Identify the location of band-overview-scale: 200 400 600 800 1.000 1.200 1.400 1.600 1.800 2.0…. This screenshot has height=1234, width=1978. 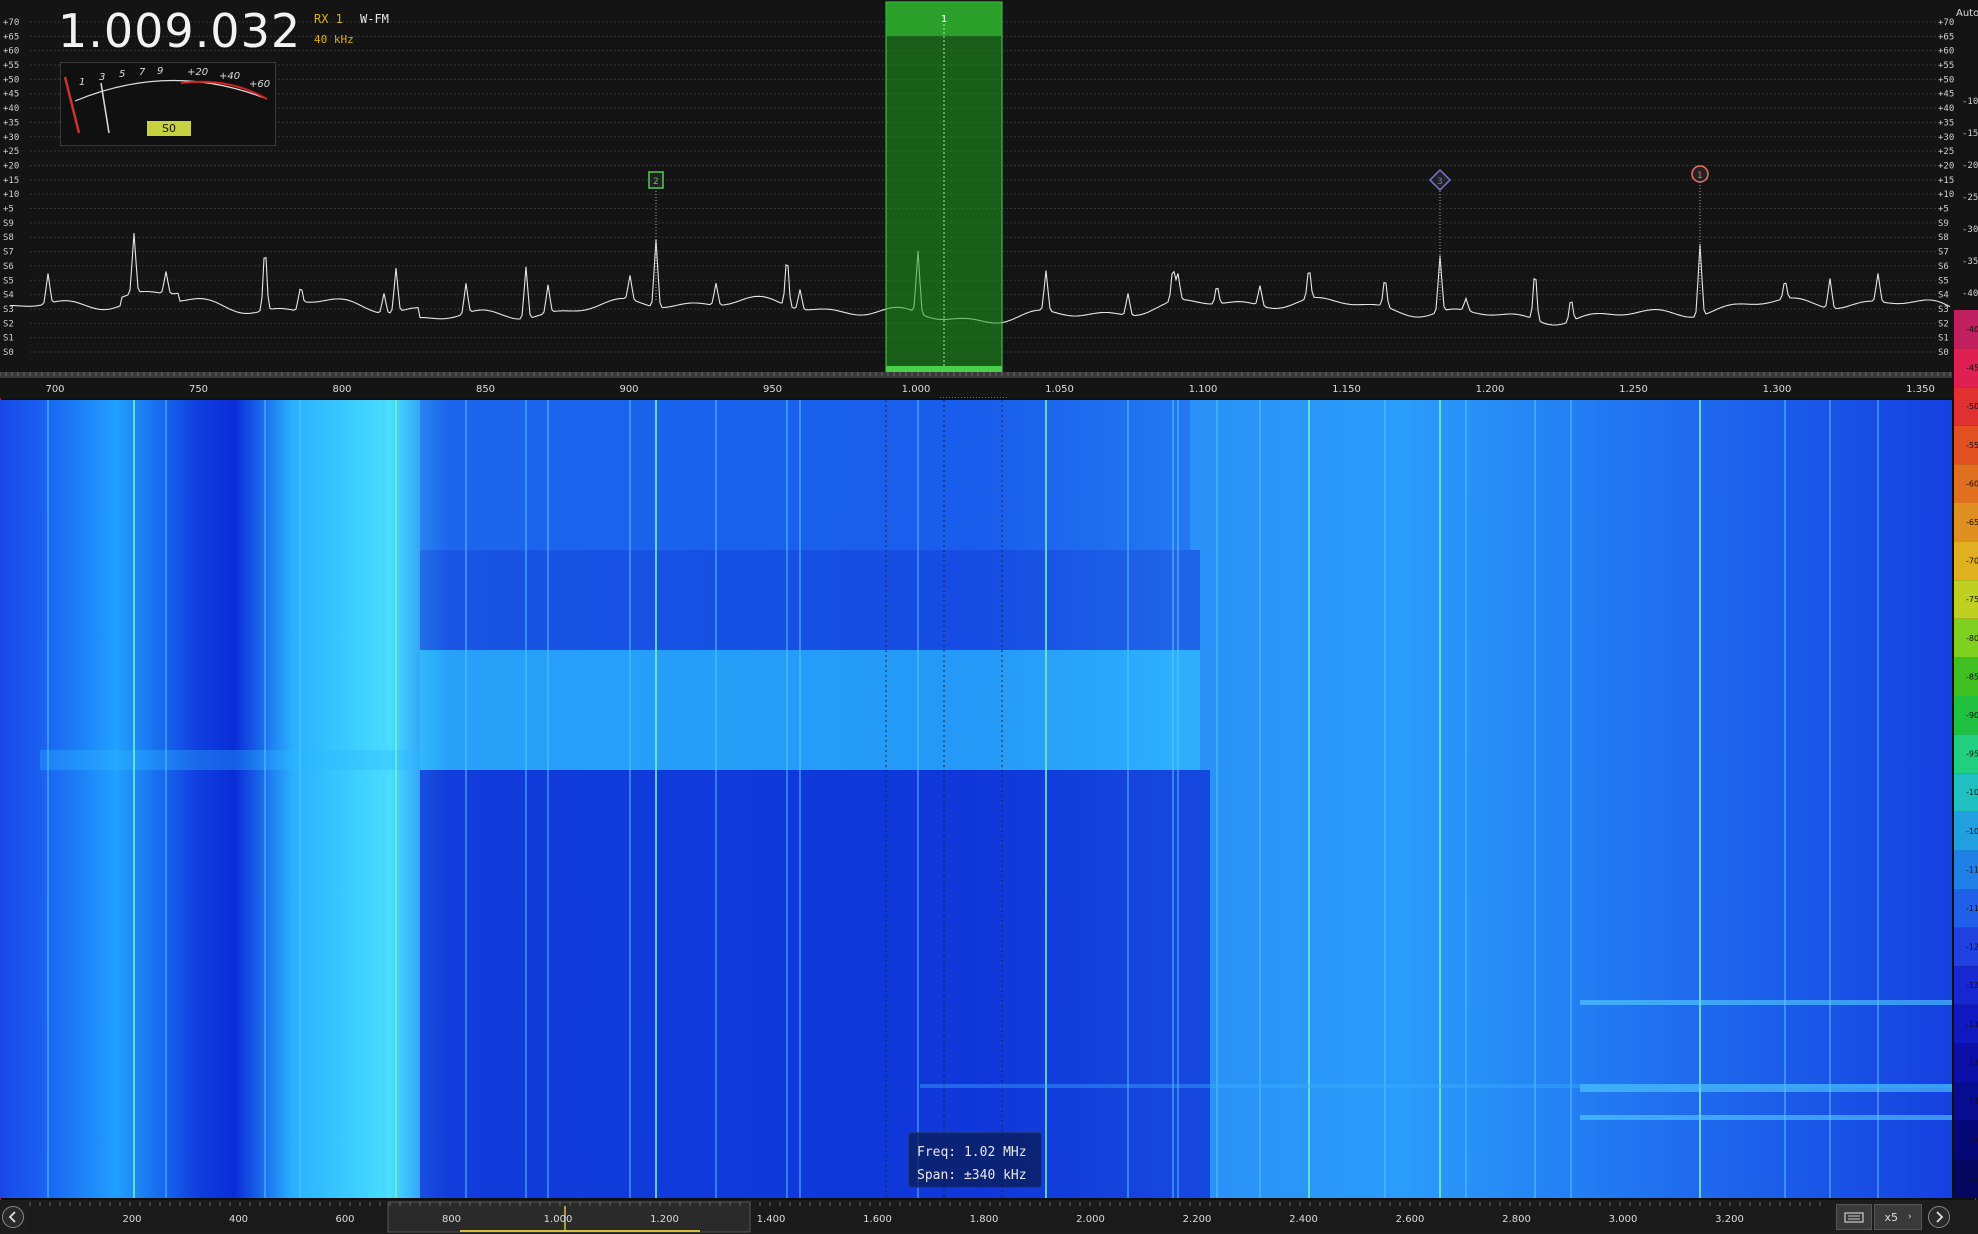
(989, 1217).